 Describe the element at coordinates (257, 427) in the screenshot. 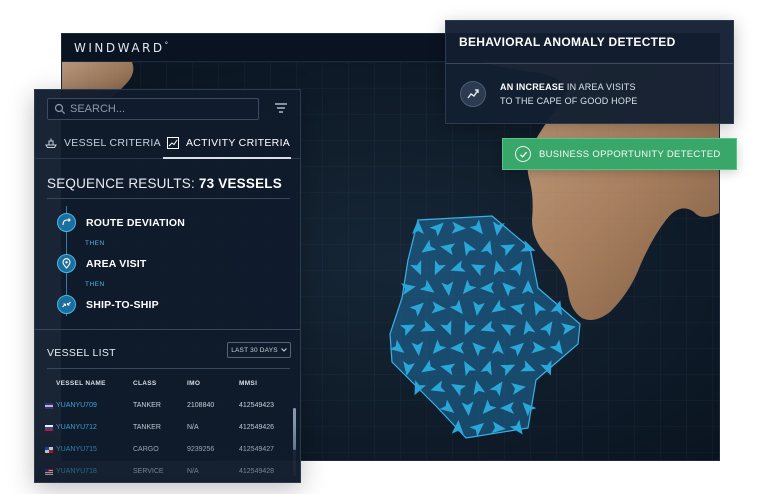

I see `vessel-mmsi: 412549426` at that location.